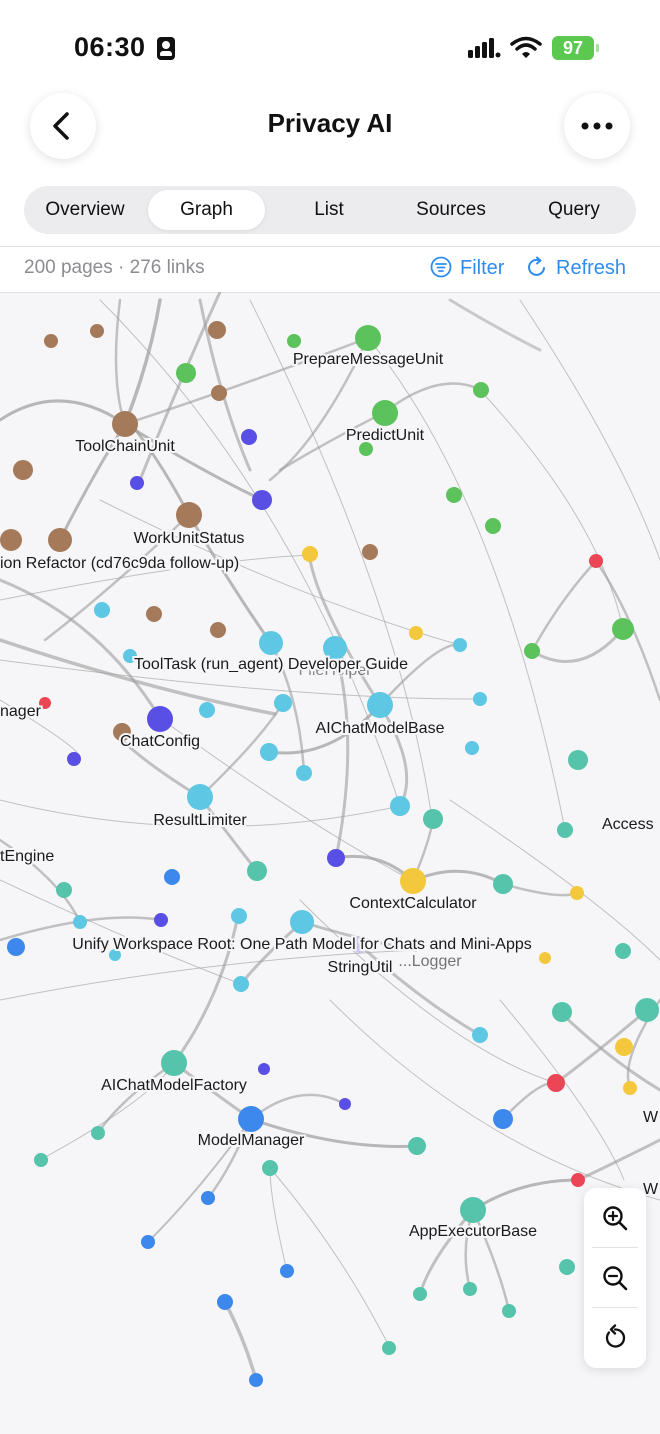  I want to click on node-label: ToolTask (run_agent) Developer Guide, so click(271, 664).